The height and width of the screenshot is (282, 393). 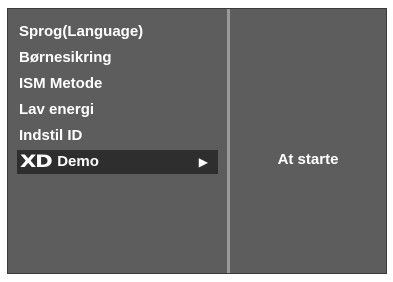 I want to click on menu-item-set-id: Indstil ID, so click(x=117, y=136).